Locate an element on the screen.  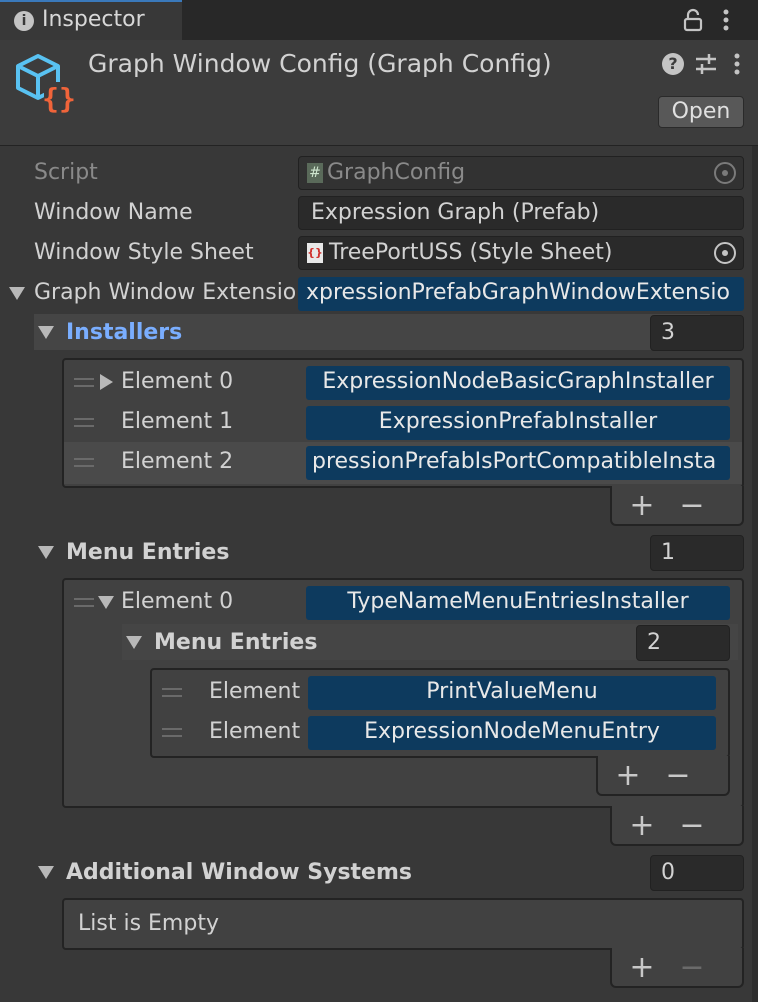
menu-entries-add-button: + is located at coordinates (642, 826).